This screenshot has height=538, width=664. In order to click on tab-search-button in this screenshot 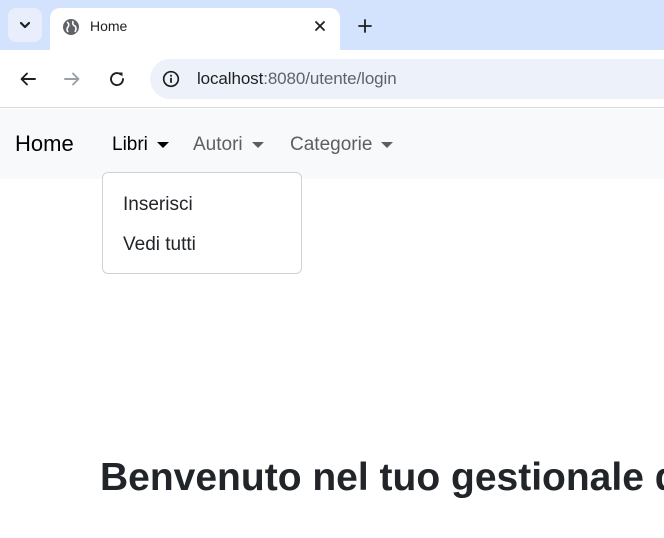, I will do `click(25, 25)`.